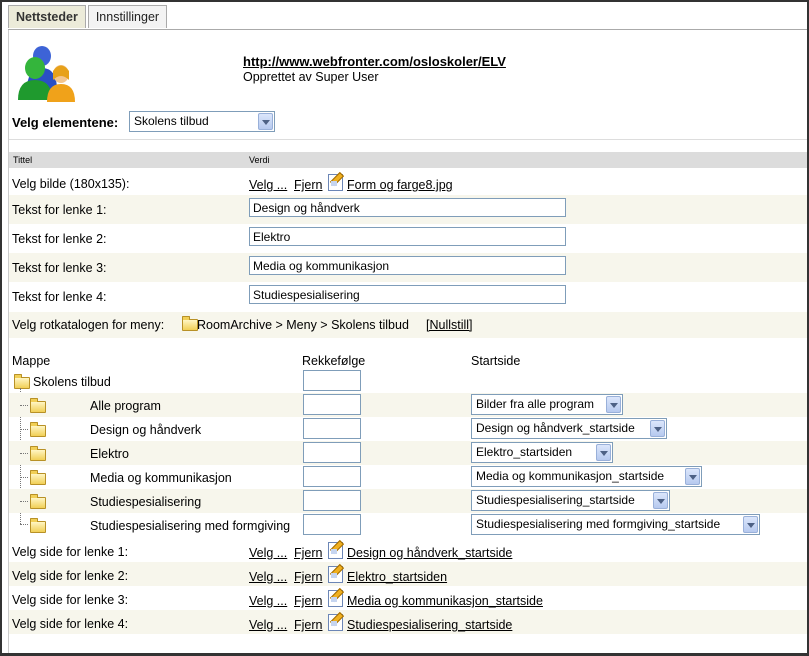 The image size is (809, 656). What do you see at coordinates (72, 382) in the screenshot?
I see `root-folder-name: Skolens tilbud` at bounding box center [72, 382].